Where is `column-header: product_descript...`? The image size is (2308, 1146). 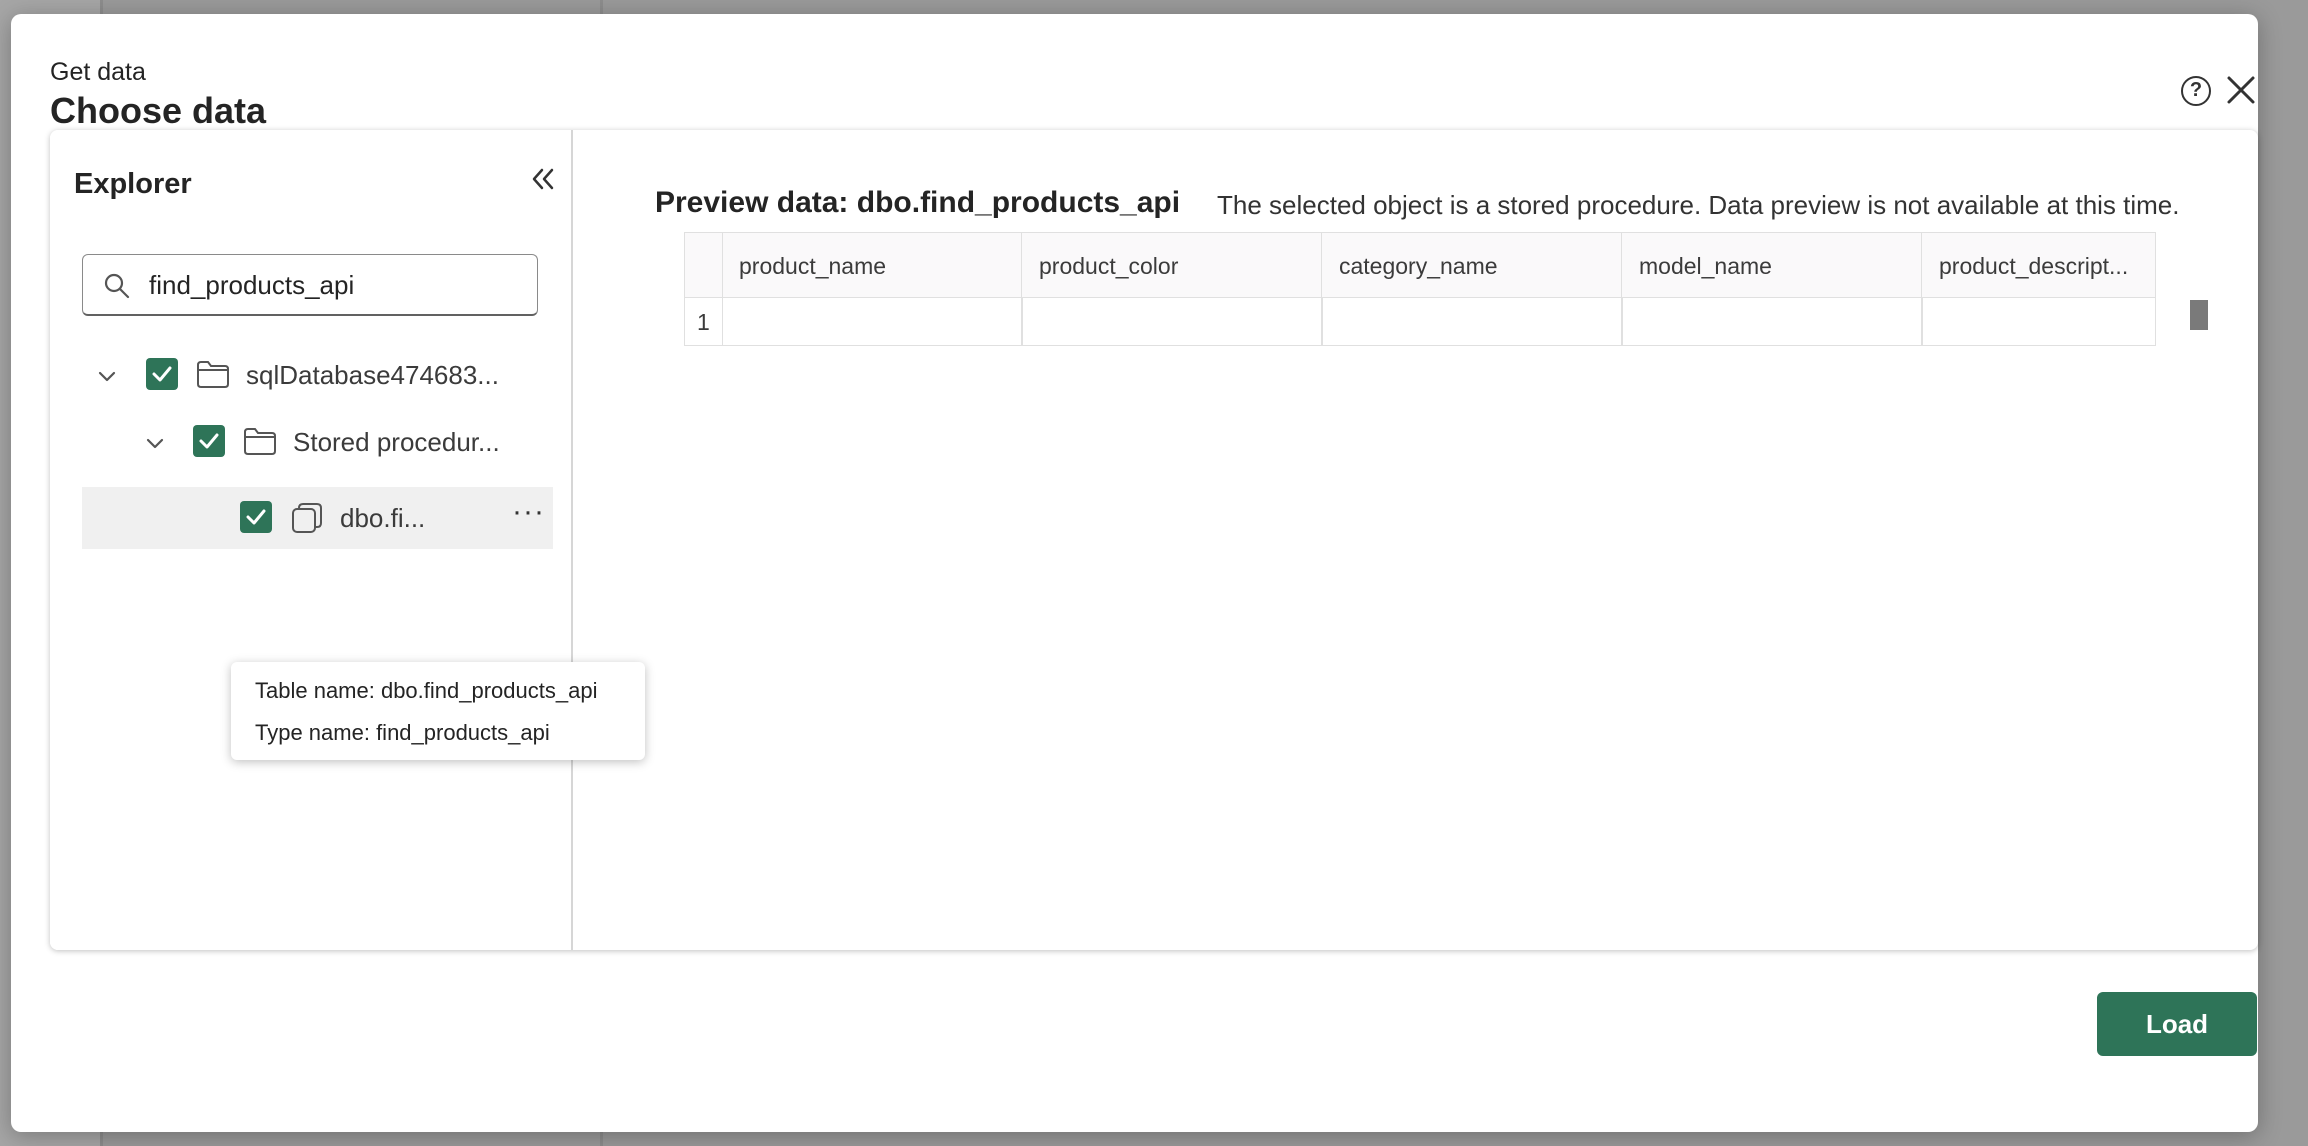 column-header: product_descript... is located at coordinates (2038, 265).